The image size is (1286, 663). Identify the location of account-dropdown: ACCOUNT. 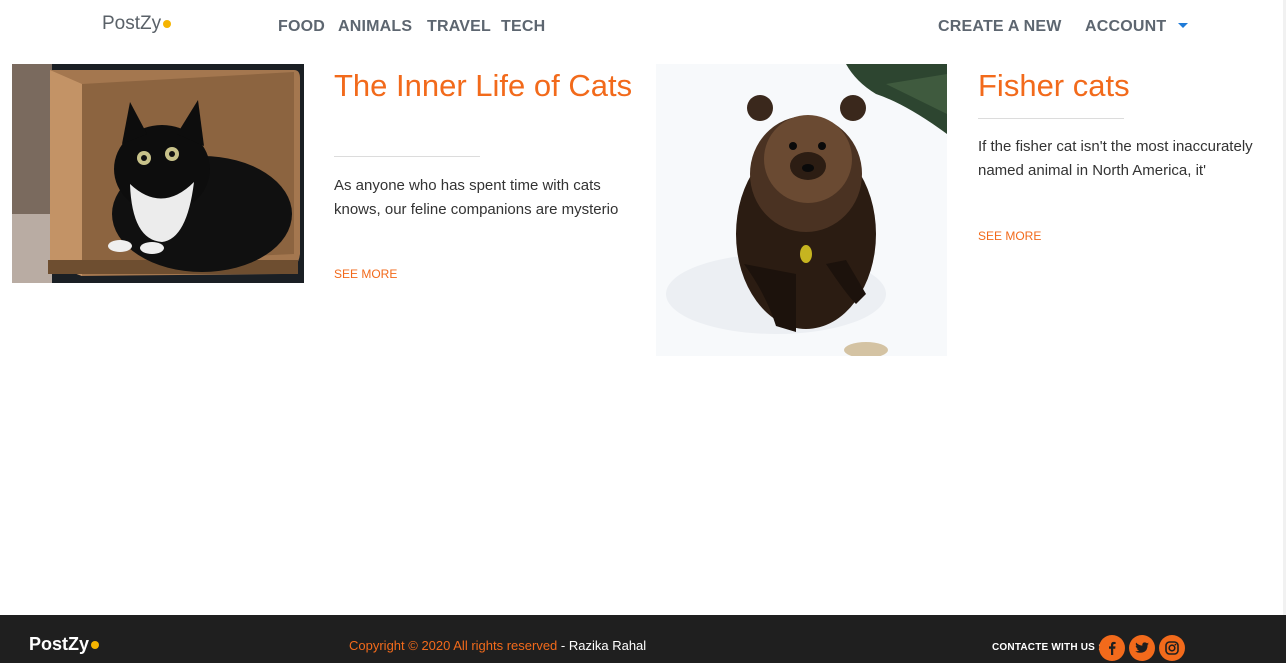
(1125, 27).